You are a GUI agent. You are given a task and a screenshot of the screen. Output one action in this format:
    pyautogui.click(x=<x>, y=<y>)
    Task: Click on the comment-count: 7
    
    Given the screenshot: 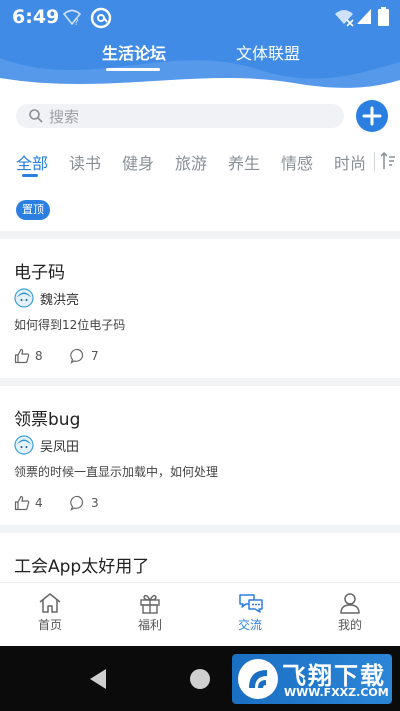 What is the action you would take?
    pyautogui.click(x=95, y=356)
    